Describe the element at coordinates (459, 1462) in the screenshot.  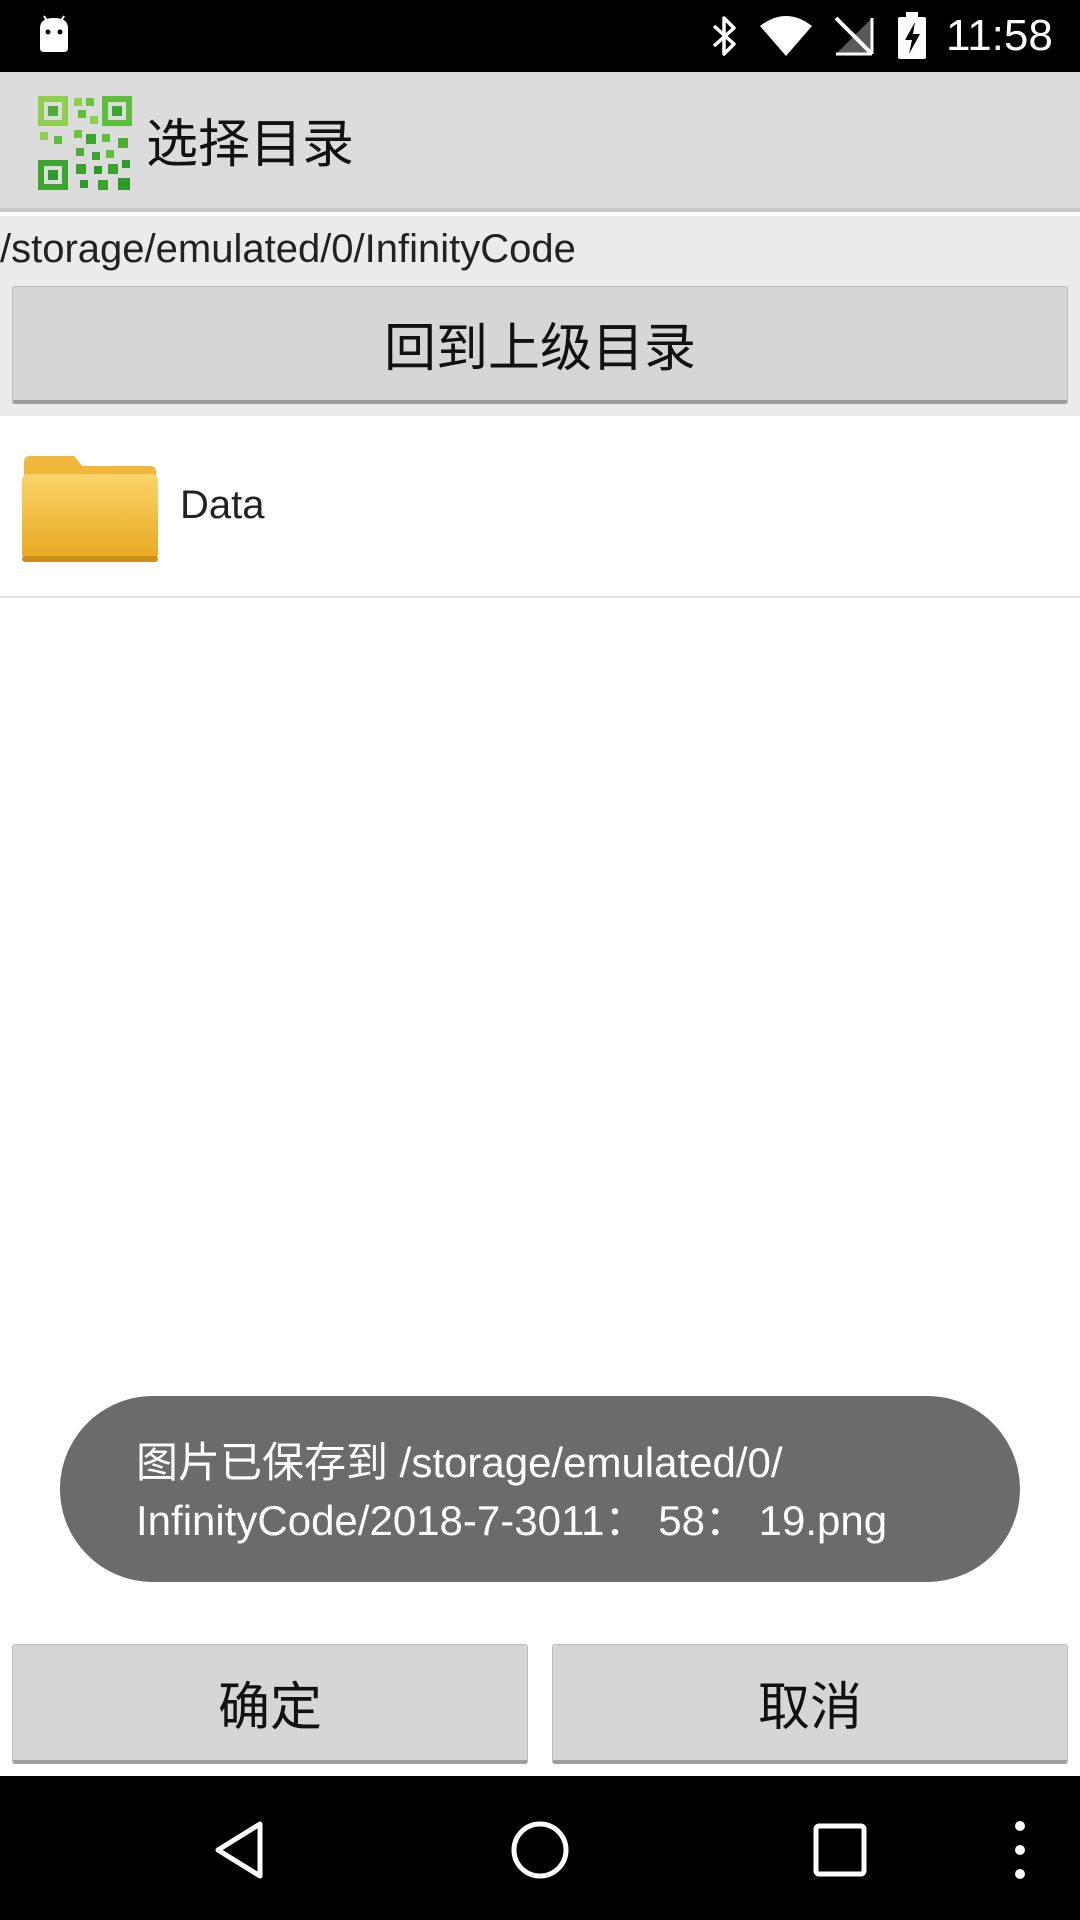
I see `toast-line-1: 图片已保存到 /storage/emulated/0/` at that location.